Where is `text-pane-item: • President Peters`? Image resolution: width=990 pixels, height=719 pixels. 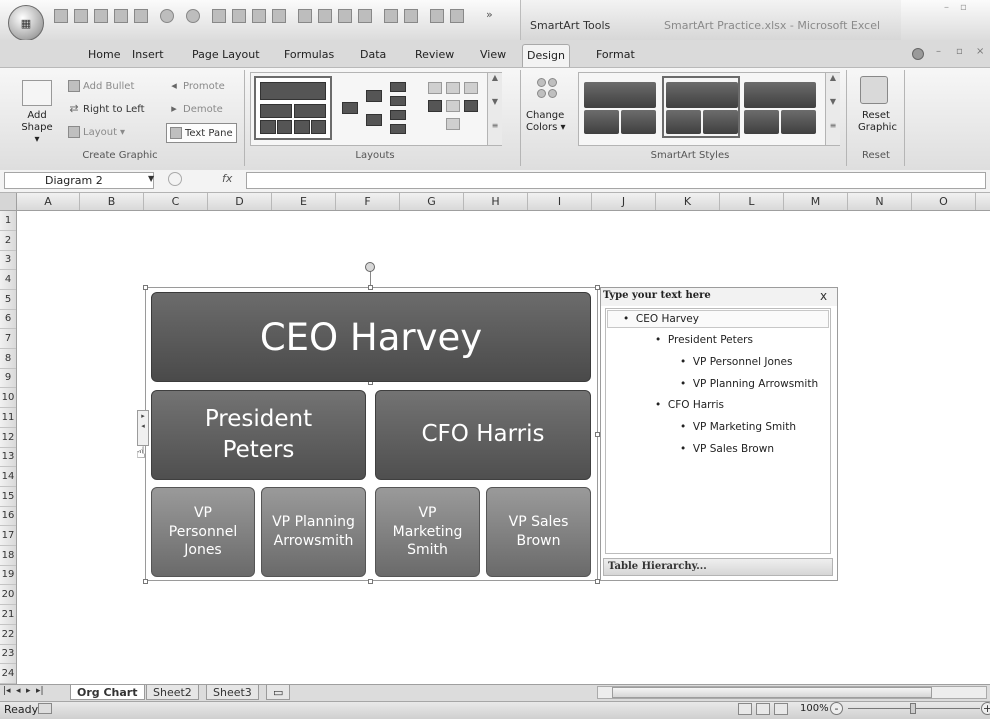 text-pane-item: • President Peters is located at coordinates (704, 340).